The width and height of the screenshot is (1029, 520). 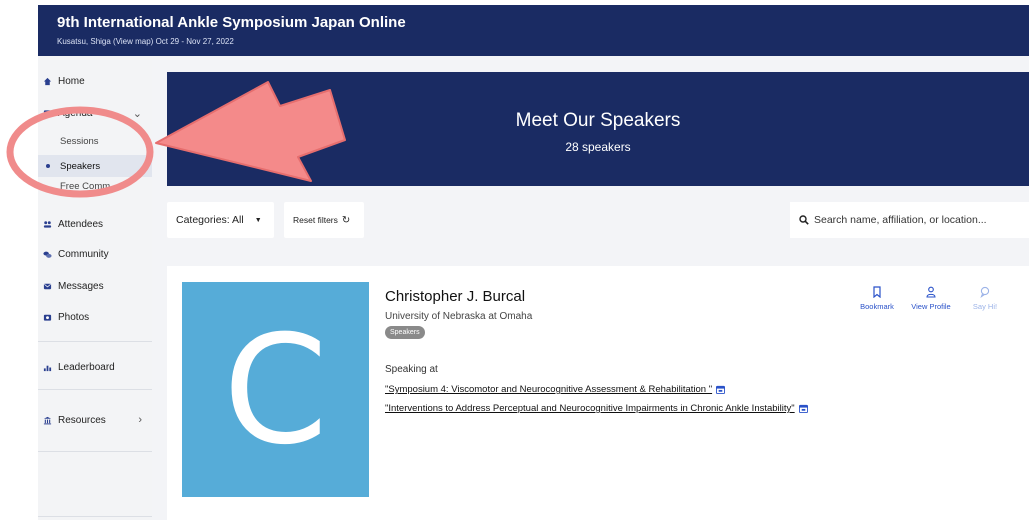 What do you see at coordinates (47, 317) in the screenshot?
I see `photos-icon` at bounding box center [47, 317].